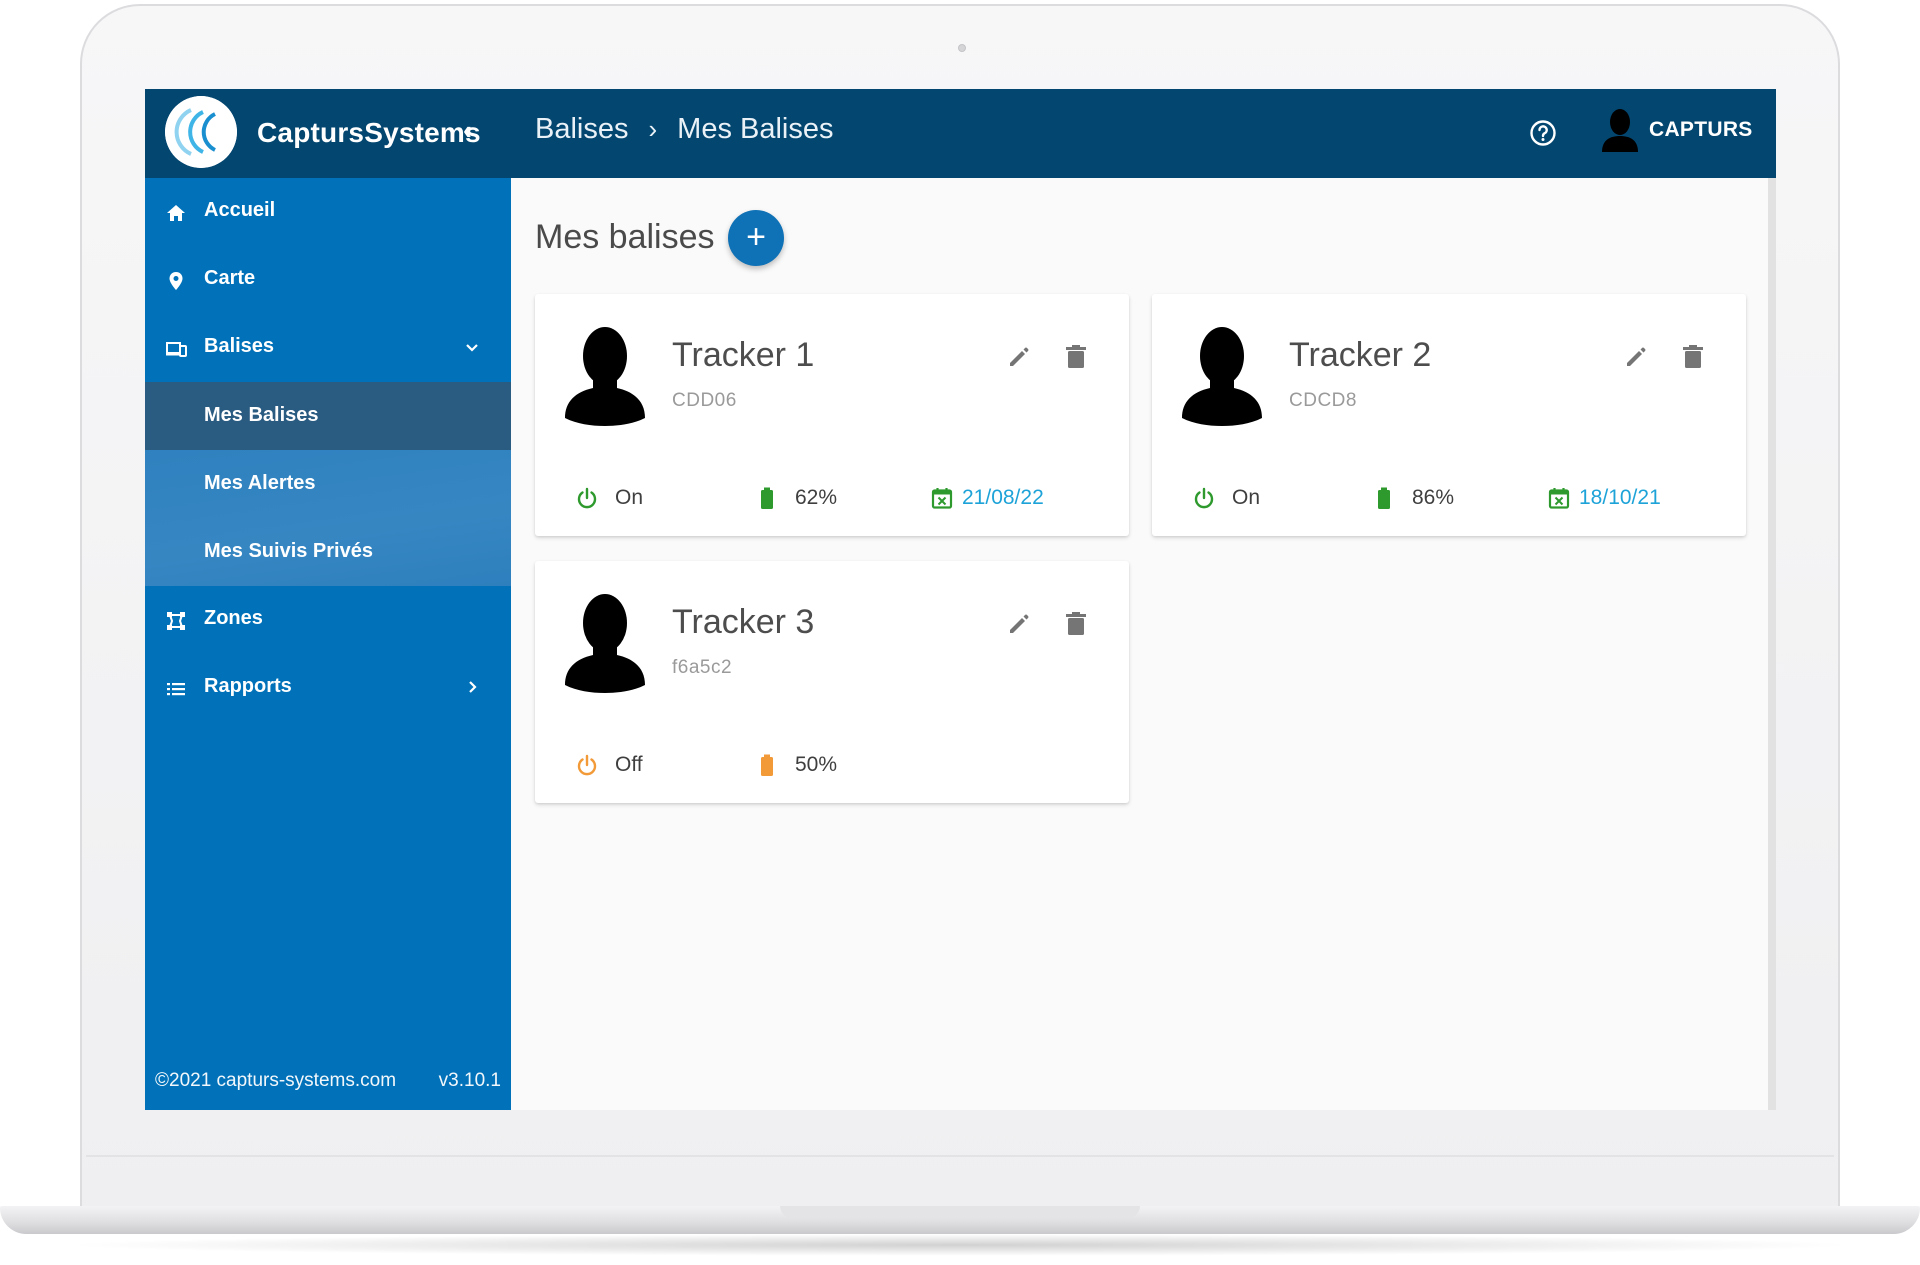 The height and width of the screenshot is (1265, 1920). I want to click on list-icon, so click(176, 689).